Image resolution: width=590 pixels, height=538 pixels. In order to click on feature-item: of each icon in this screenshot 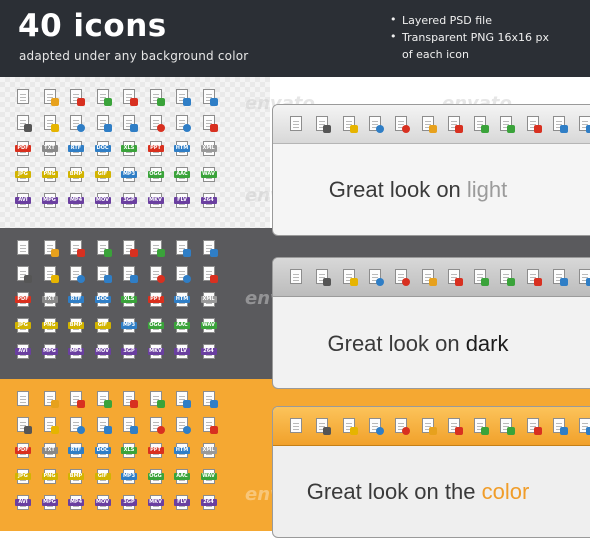, I will do `click(435, 54)`.